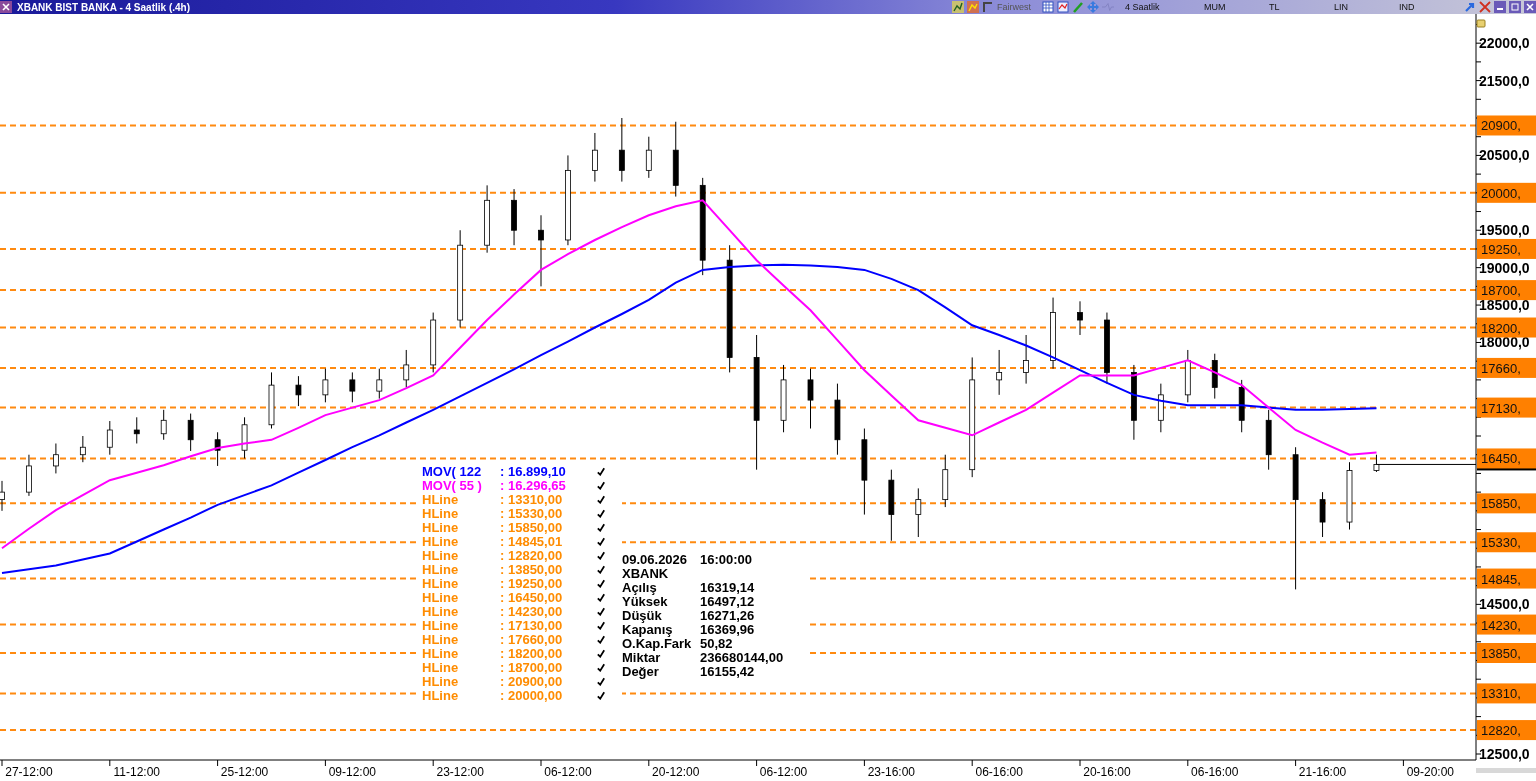 The height and width of the screenshot is (781, 1536). Describe the element at coordinates (1501, 126) in the screenshot. I see `ref-line-label: 20900,` at that location.